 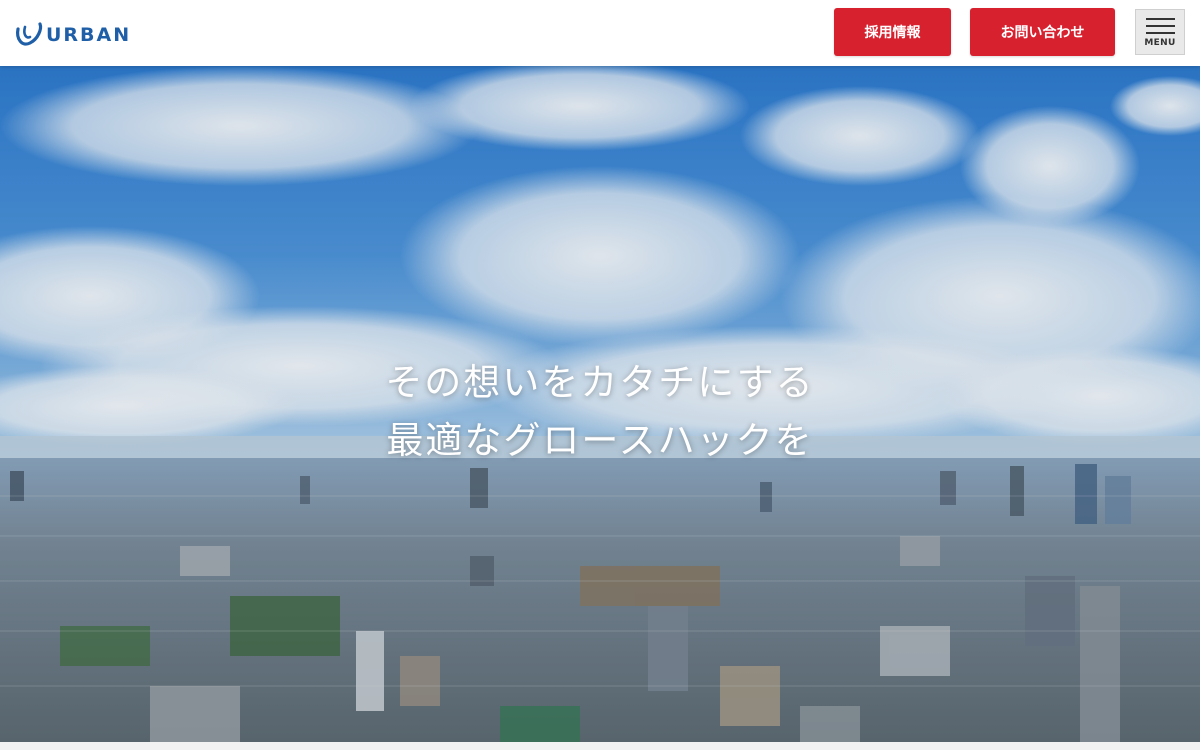 What do you see at coordinates (29, 34) in the screenshot?
I see `urban-logo-icon` at bounding box center [29, 34].